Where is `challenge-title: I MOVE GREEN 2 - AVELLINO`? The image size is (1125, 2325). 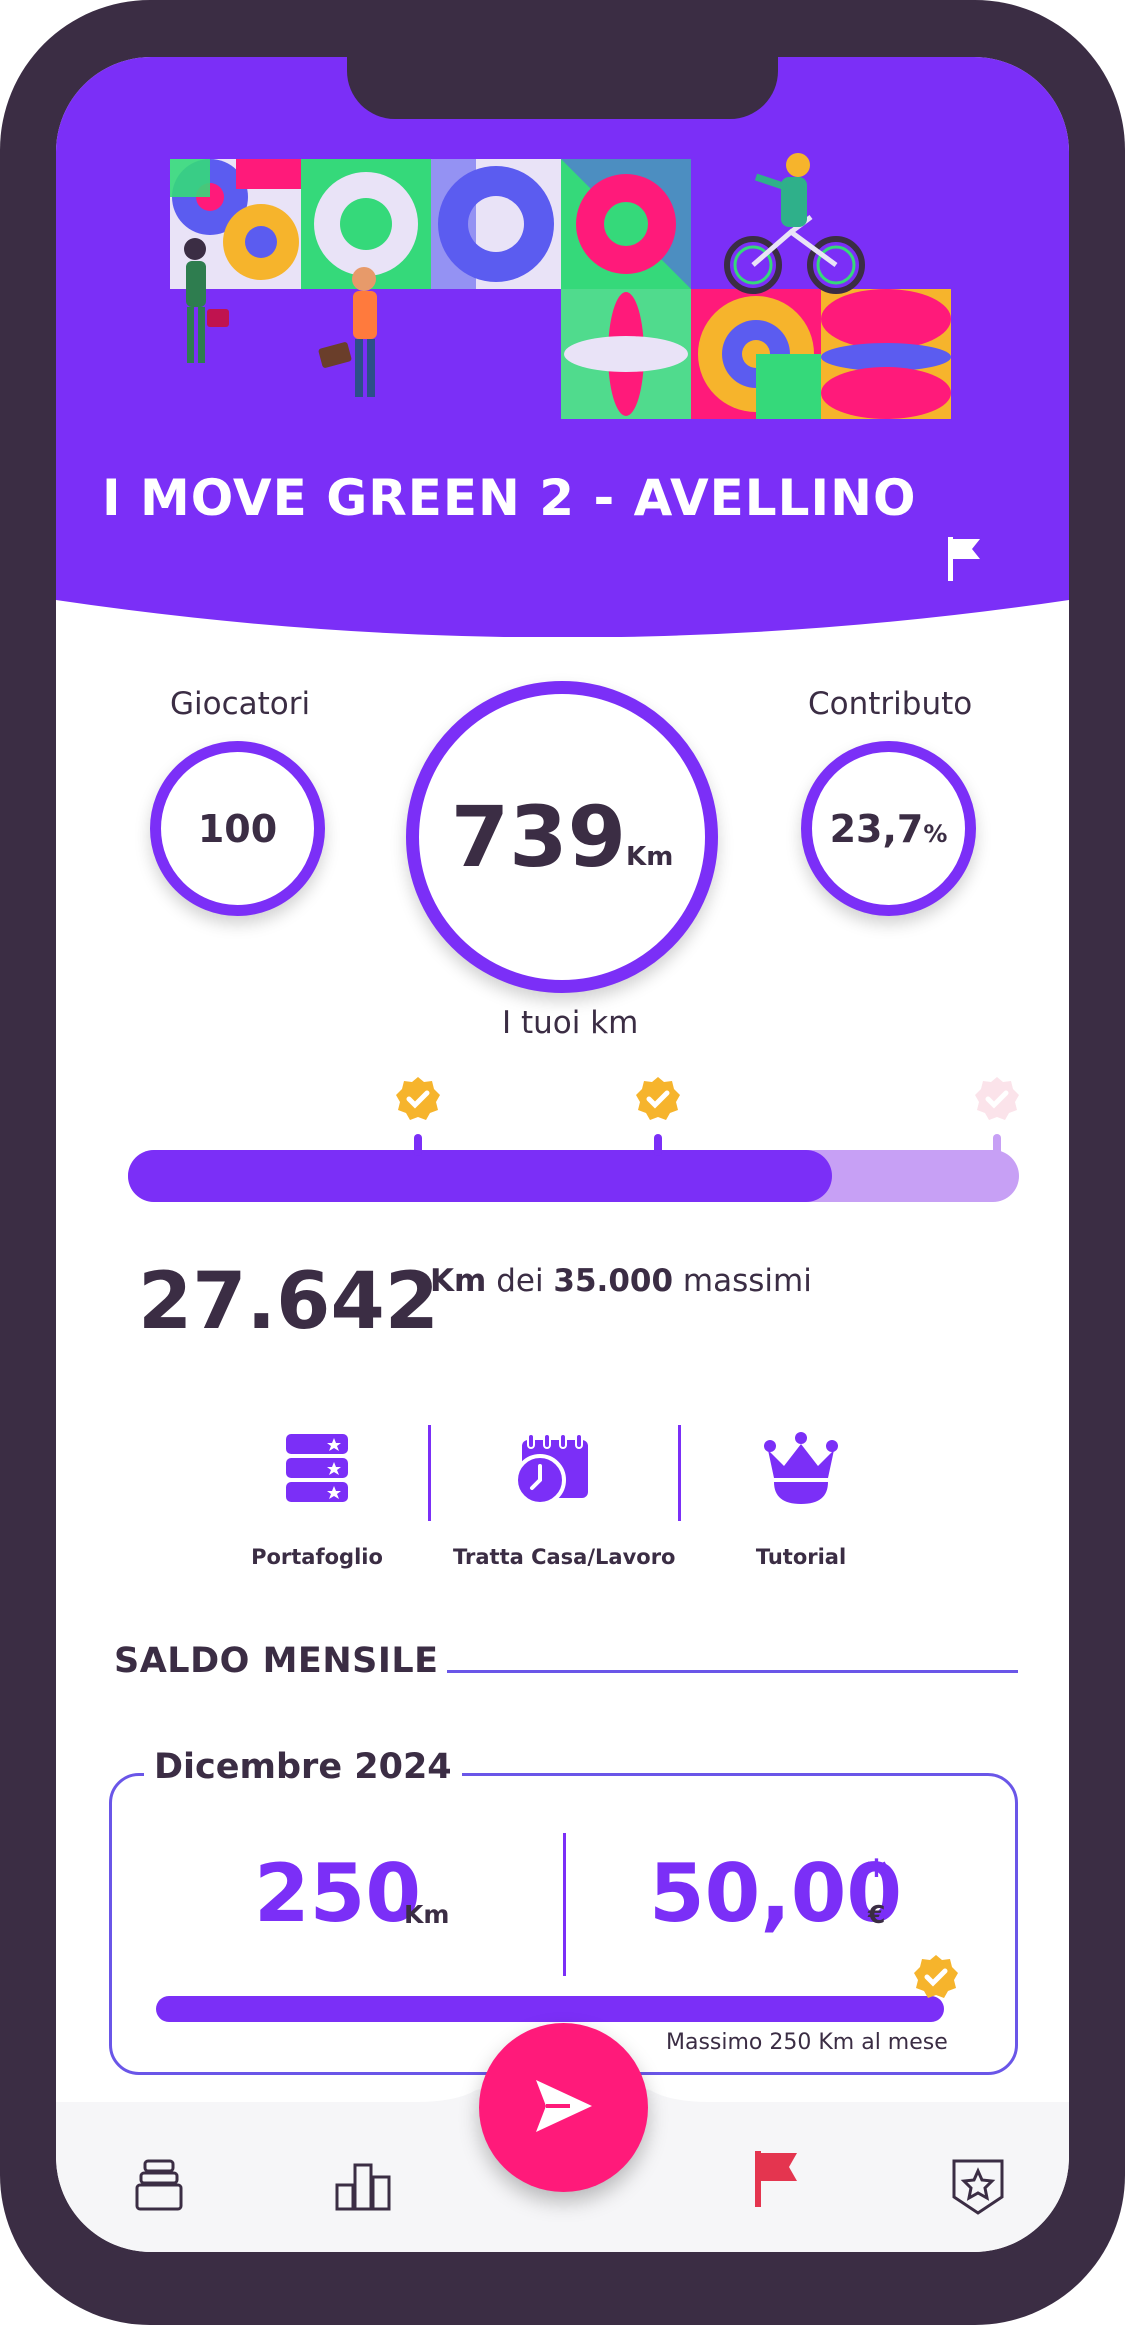
challenge-title: I MOVE GREEN 2 - AVELLINO is located at coordinates (509, 498).